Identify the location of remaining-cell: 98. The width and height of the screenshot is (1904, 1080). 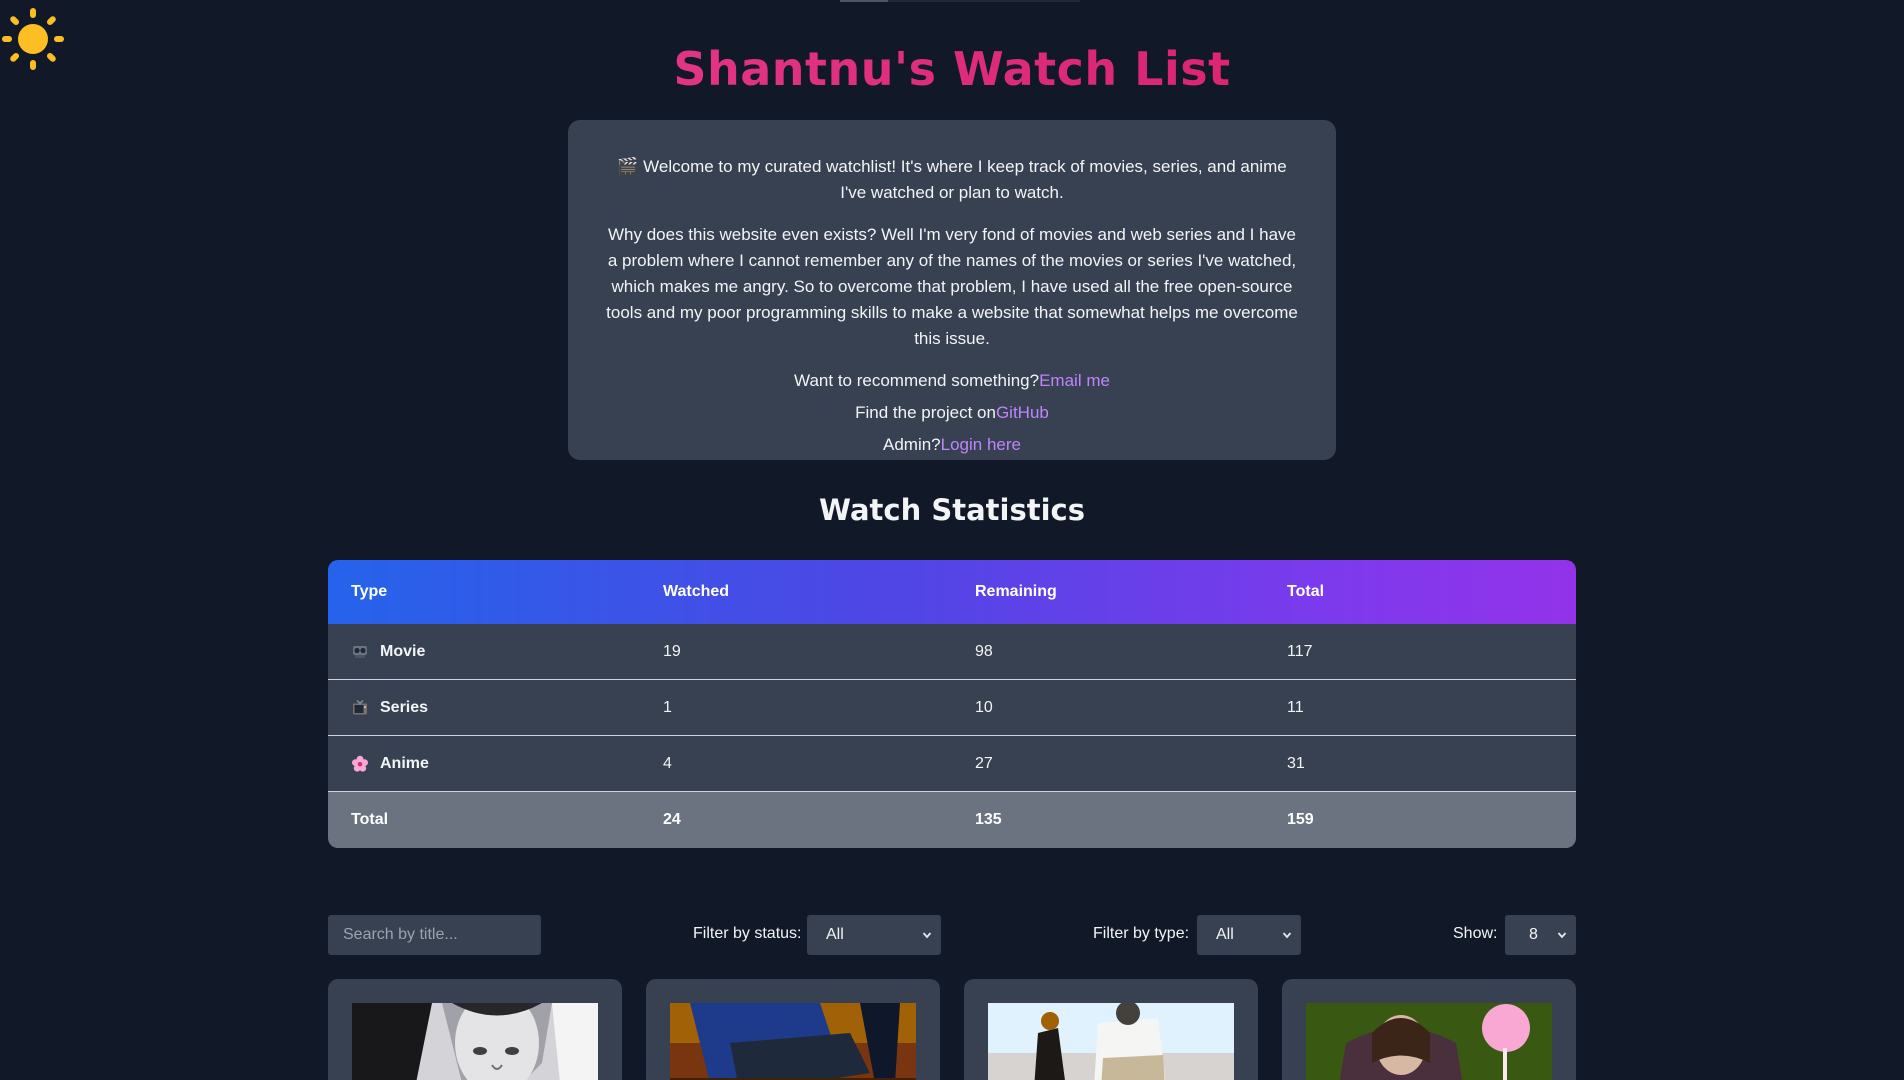
(984, 651).